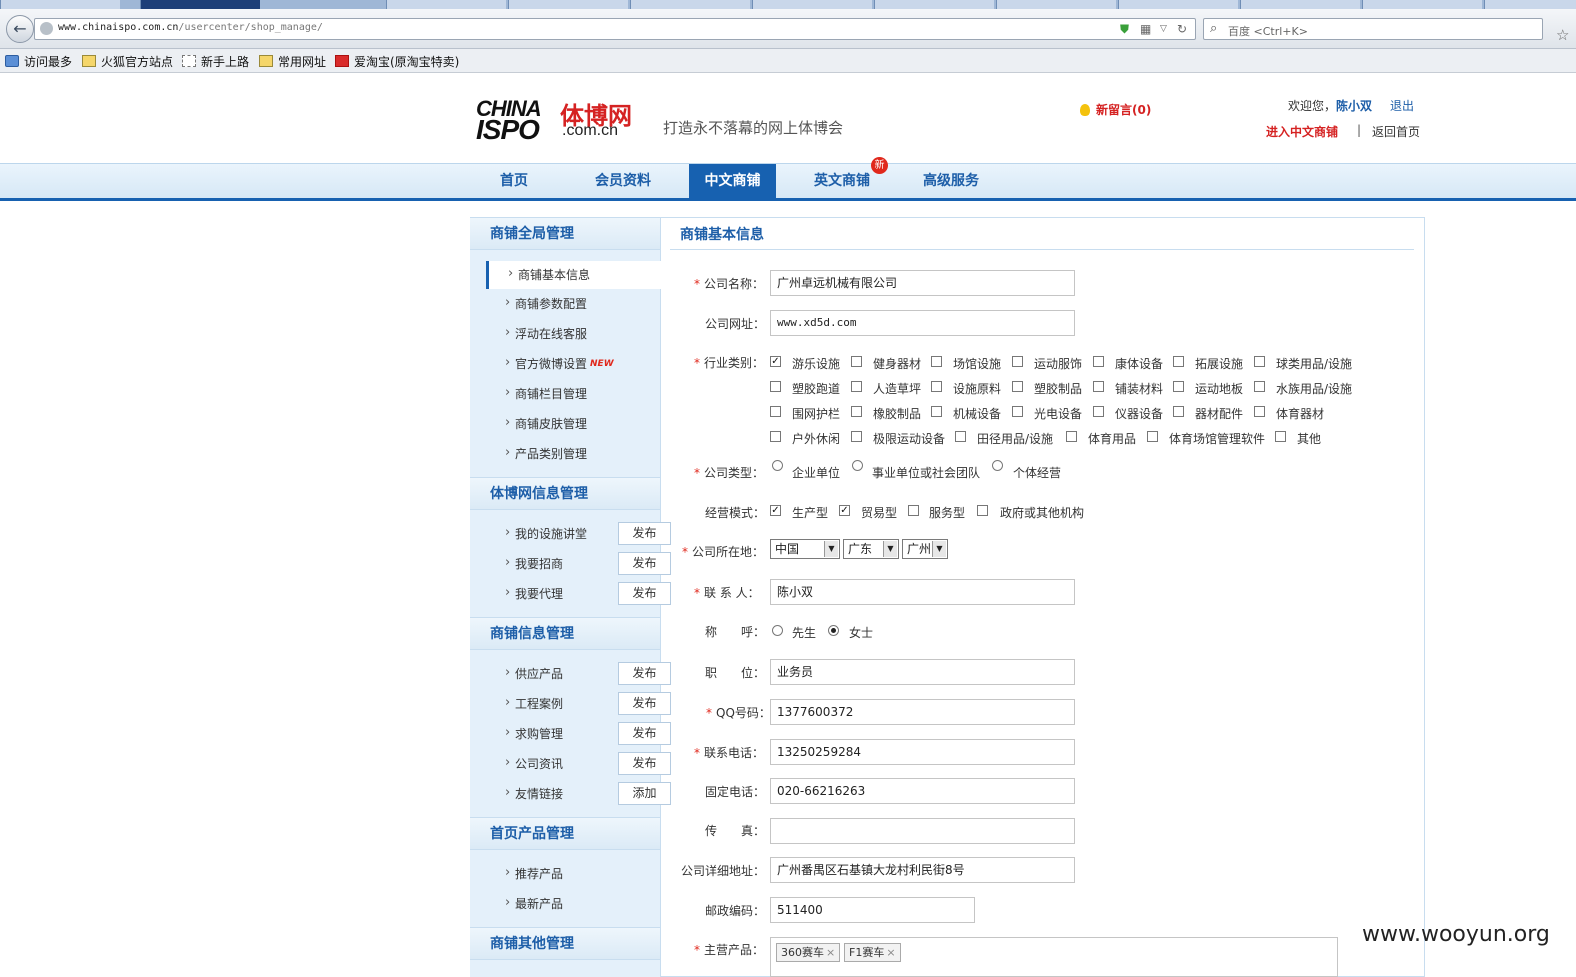 This screenshot has width=1576, height=977. I want to click on sidebar-item-skin-mgmt: 商铺皮肤管理, so click(573, 423).